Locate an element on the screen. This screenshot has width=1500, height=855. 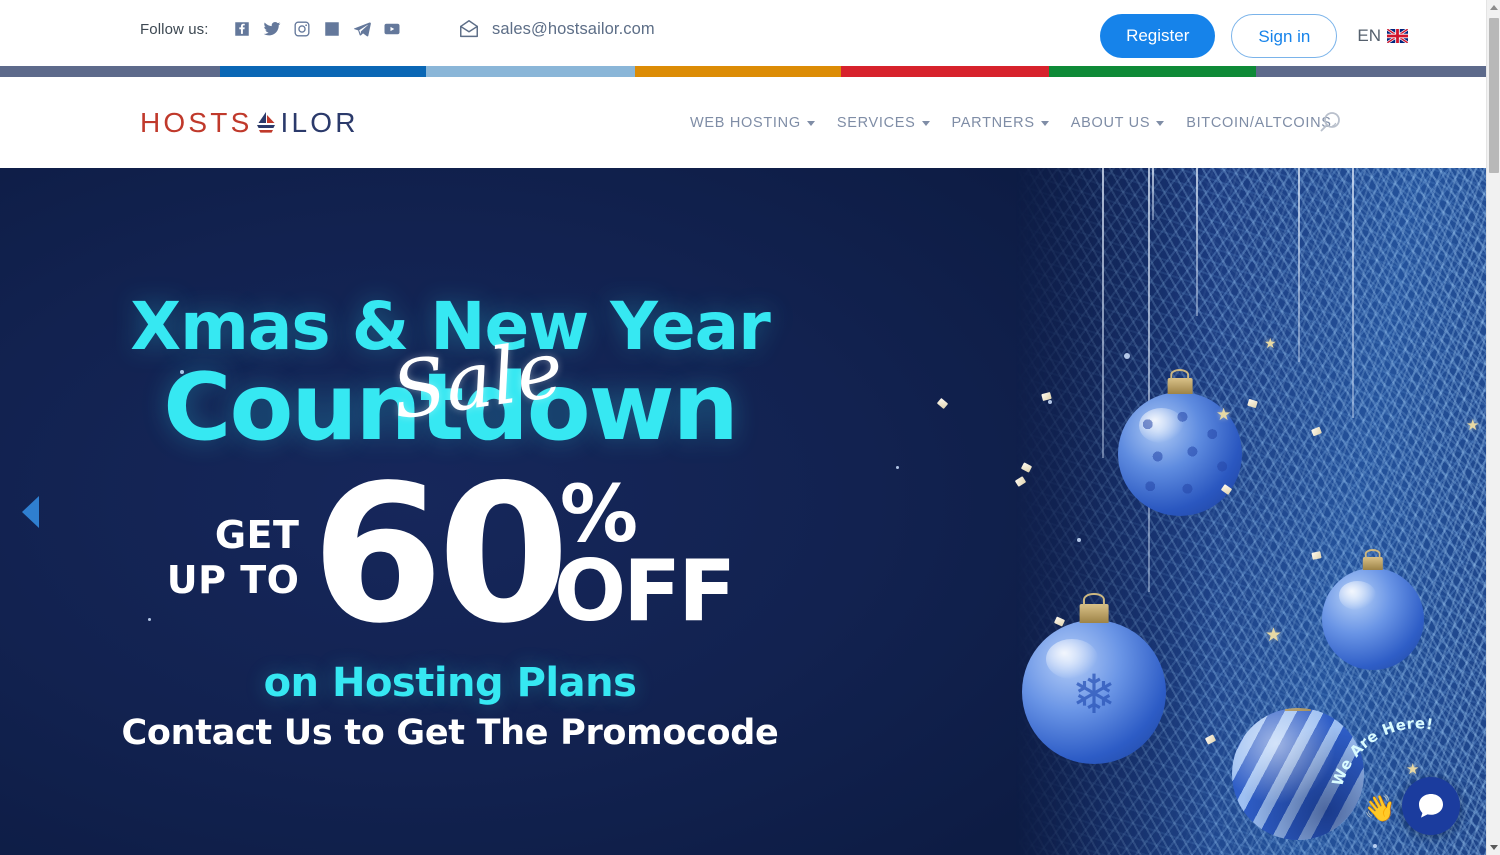
telegram-icon is located at coordinates (362, 29).